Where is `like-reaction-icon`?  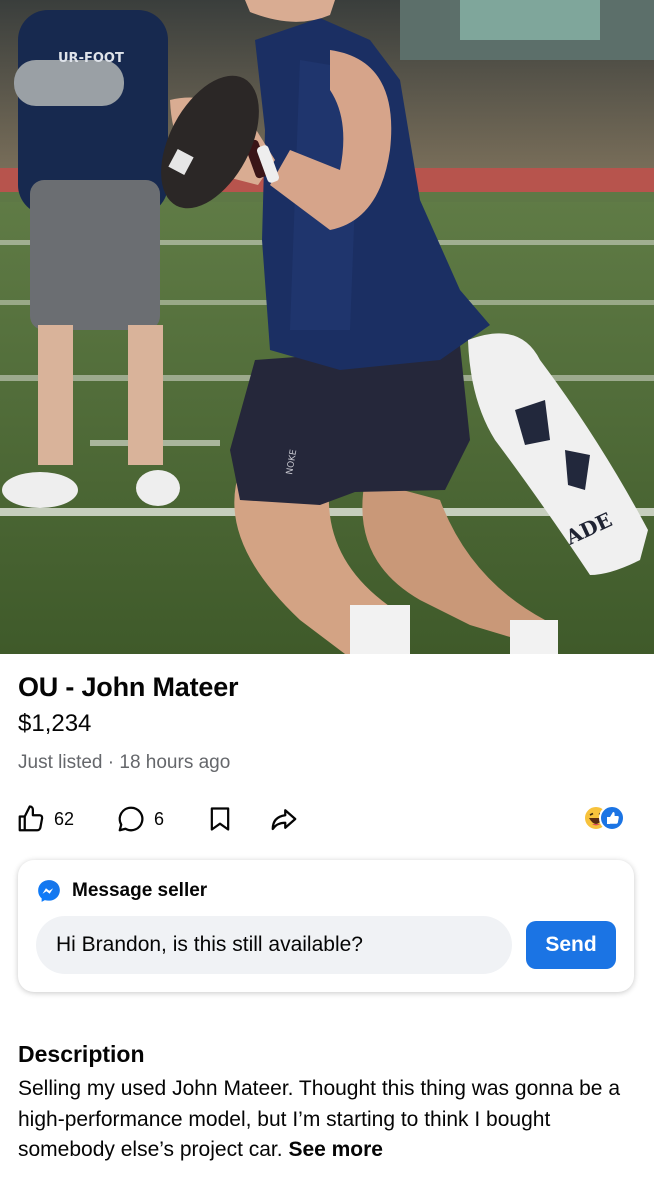
like-reaction-icon is located at coordinates (612, 818).